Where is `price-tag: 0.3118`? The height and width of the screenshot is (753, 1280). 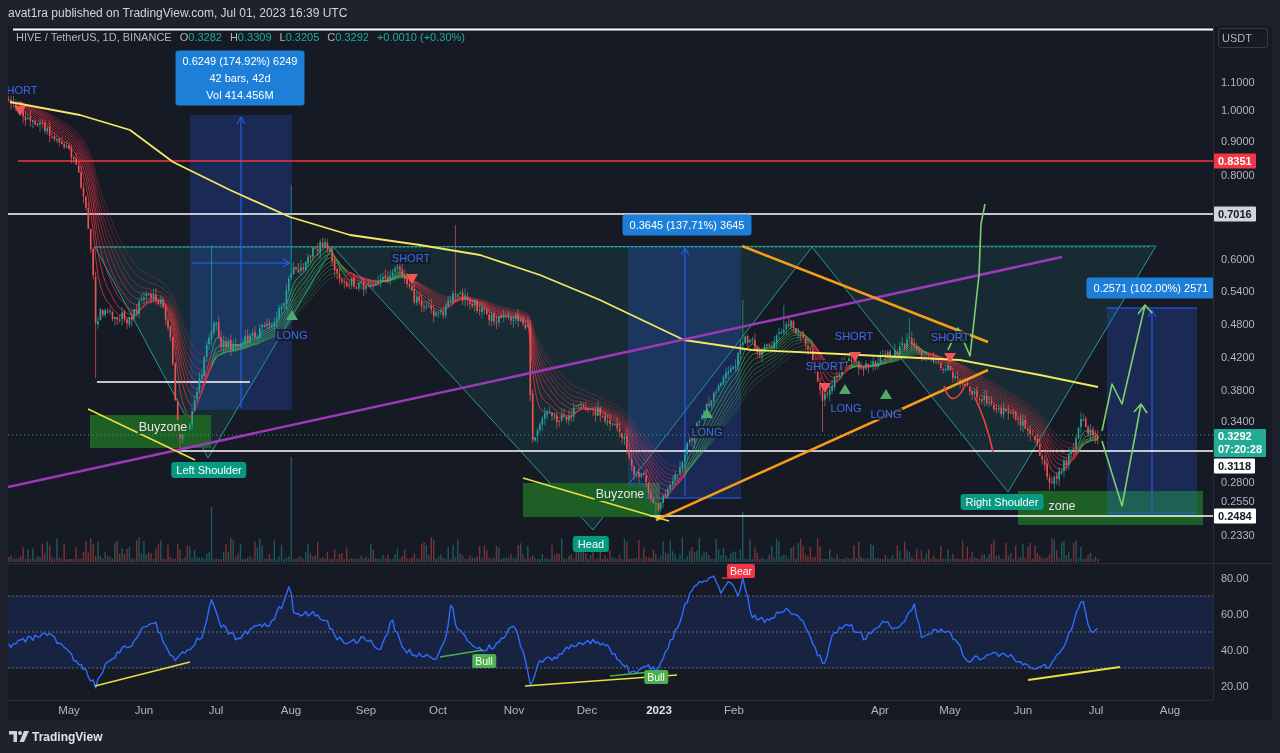
price-tag: 0.3118 is located at coordinates (1235, 466).